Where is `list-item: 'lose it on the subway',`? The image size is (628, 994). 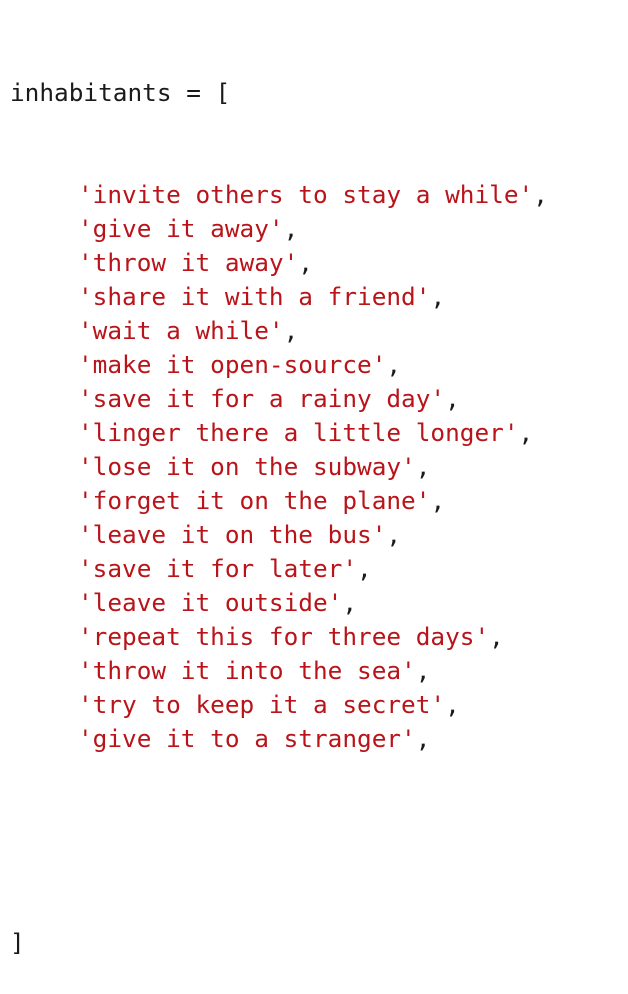
list-item: 'lose it on the subway', is located at coordinates (279, 467).